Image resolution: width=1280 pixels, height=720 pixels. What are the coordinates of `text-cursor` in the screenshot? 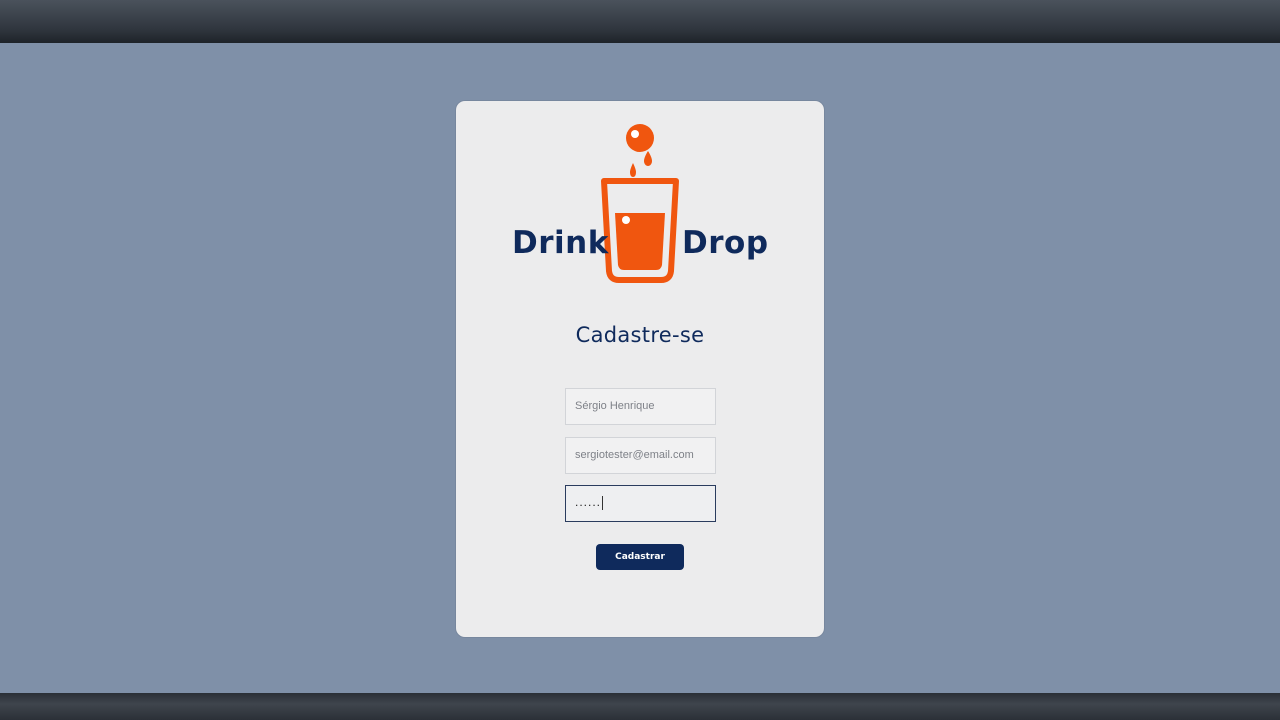 It's located at (603, 502).